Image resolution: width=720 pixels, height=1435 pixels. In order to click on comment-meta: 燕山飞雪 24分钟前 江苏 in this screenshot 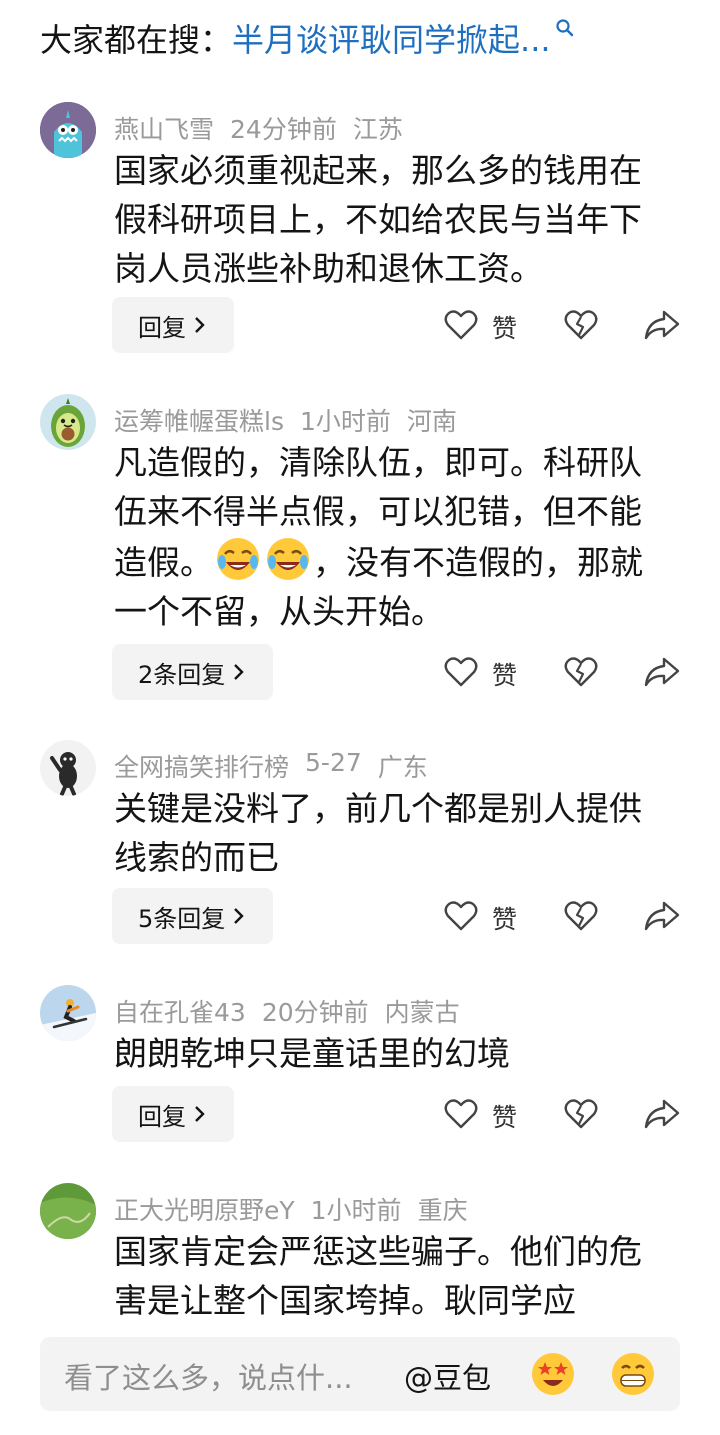, I will do `click(258, 128)`.